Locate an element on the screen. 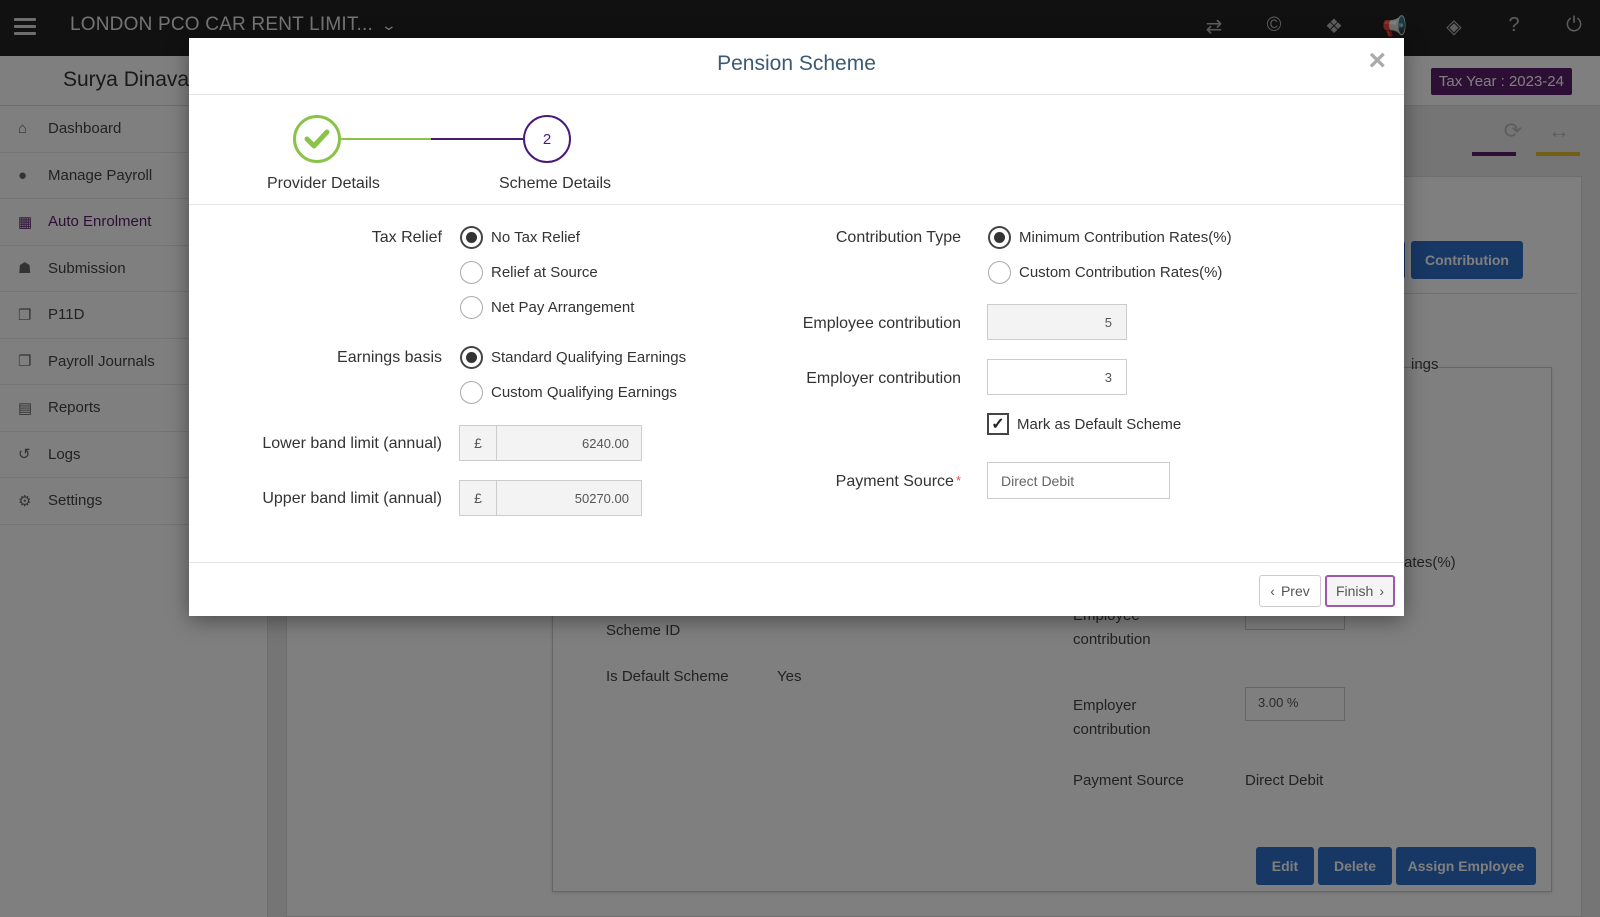 This screenshot has height=917, width=1600. radio-label: No Tax Relief is located at coordinates (535, 237).